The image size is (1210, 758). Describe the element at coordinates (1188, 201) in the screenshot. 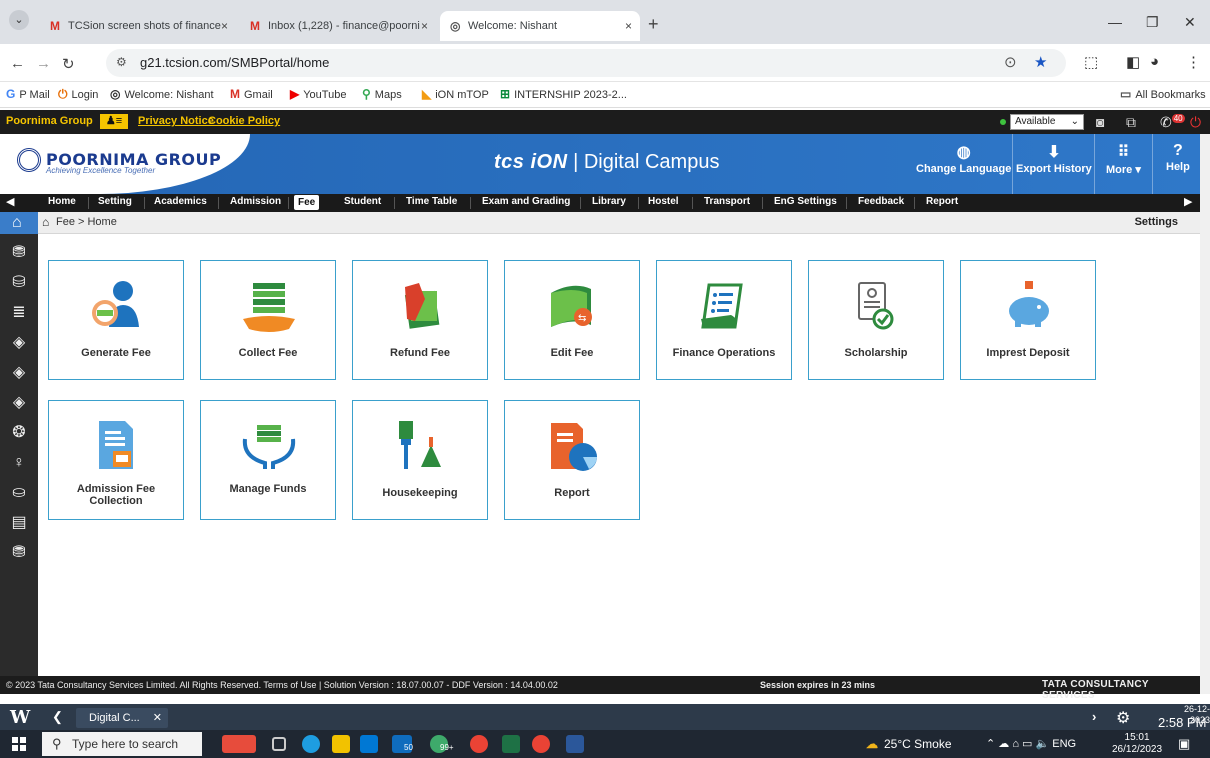

I see `menu-right-arrow-icon: ▶` at that location.